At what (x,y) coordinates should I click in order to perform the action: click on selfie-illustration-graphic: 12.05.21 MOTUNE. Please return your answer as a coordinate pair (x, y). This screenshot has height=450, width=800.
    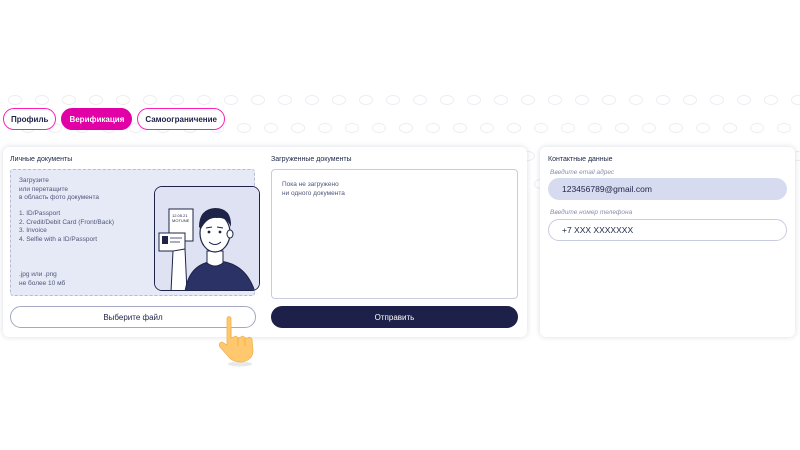
    Looking at the image, I should click on (207, 238).